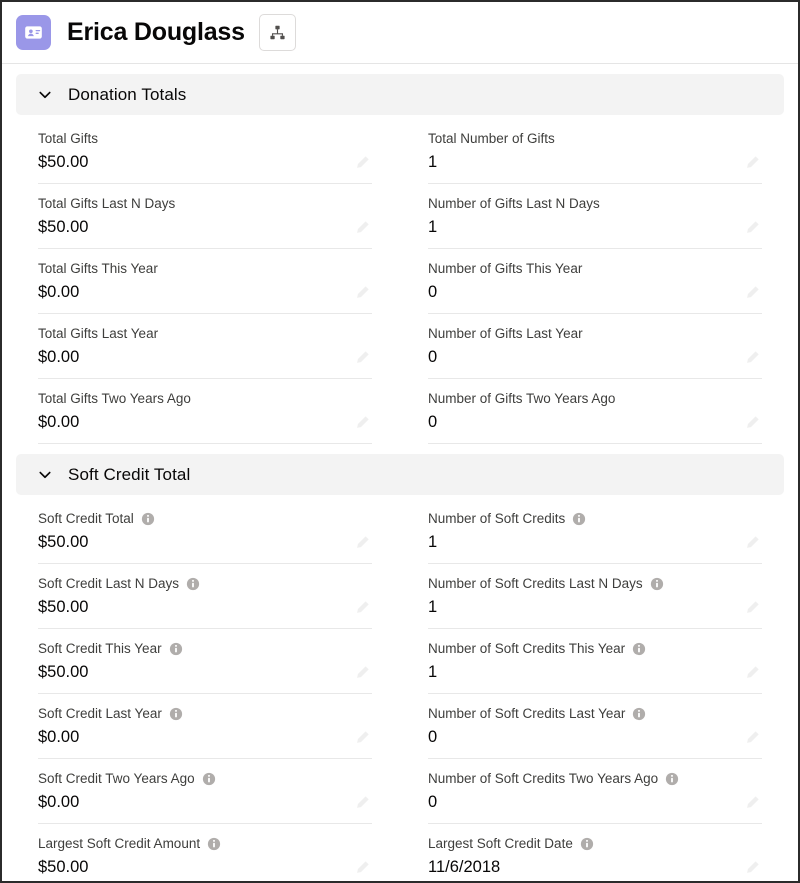  Describe the element at coordinates (595, 531) in the screenshot. I see `field-item: Number of Soft Credits 1` at that location.